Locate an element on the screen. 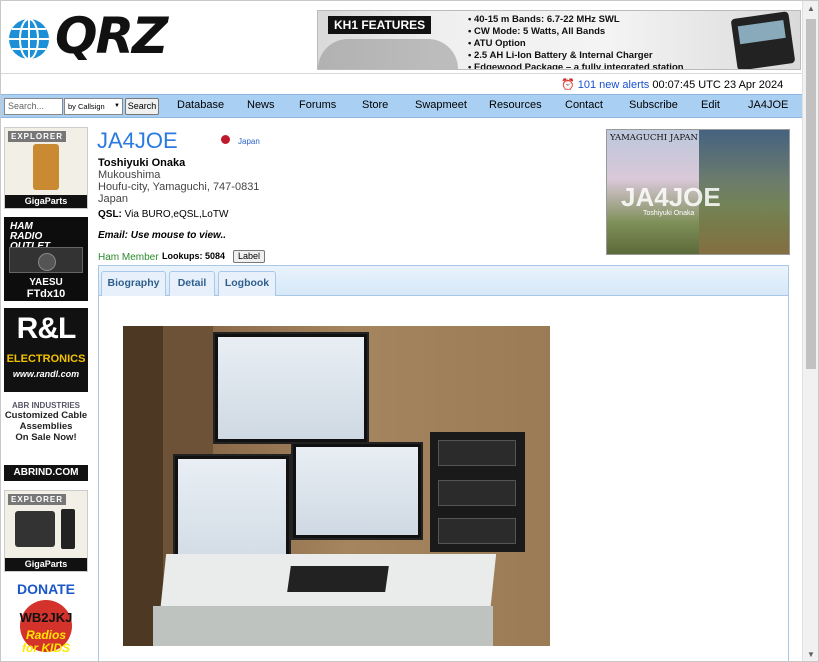 The width and height of the screenshot is (819, 662). banner-feature: ATU Option is located at coordinates (576, 44).